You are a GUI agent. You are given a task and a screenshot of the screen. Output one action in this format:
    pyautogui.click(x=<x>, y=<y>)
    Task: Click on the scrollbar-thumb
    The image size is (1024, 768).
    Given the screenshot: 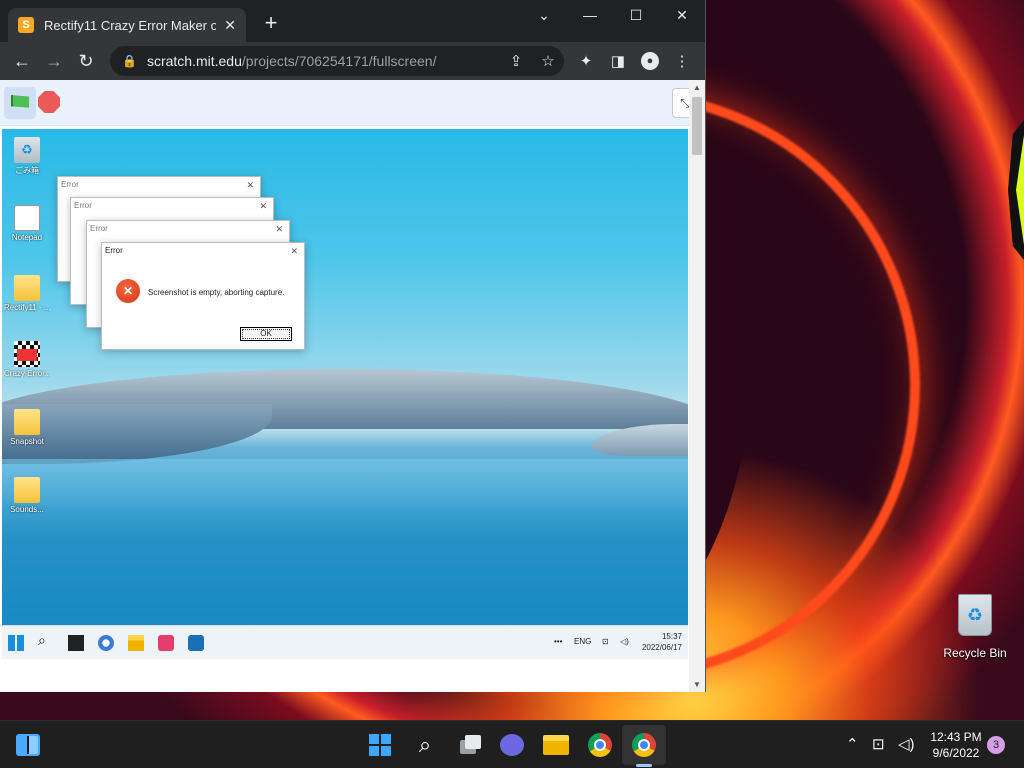 What is the action you would take?
    pyautogui.click(x=697, y=126)
    